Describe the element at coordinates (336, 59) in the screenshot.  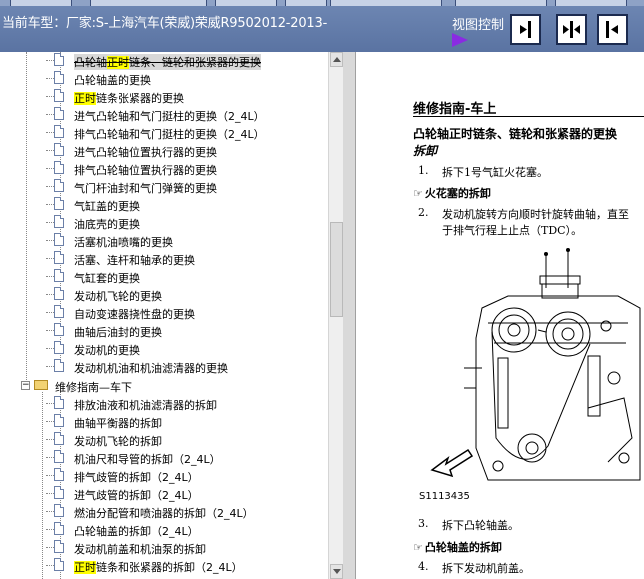
I see `scroll-up-button` at that location.